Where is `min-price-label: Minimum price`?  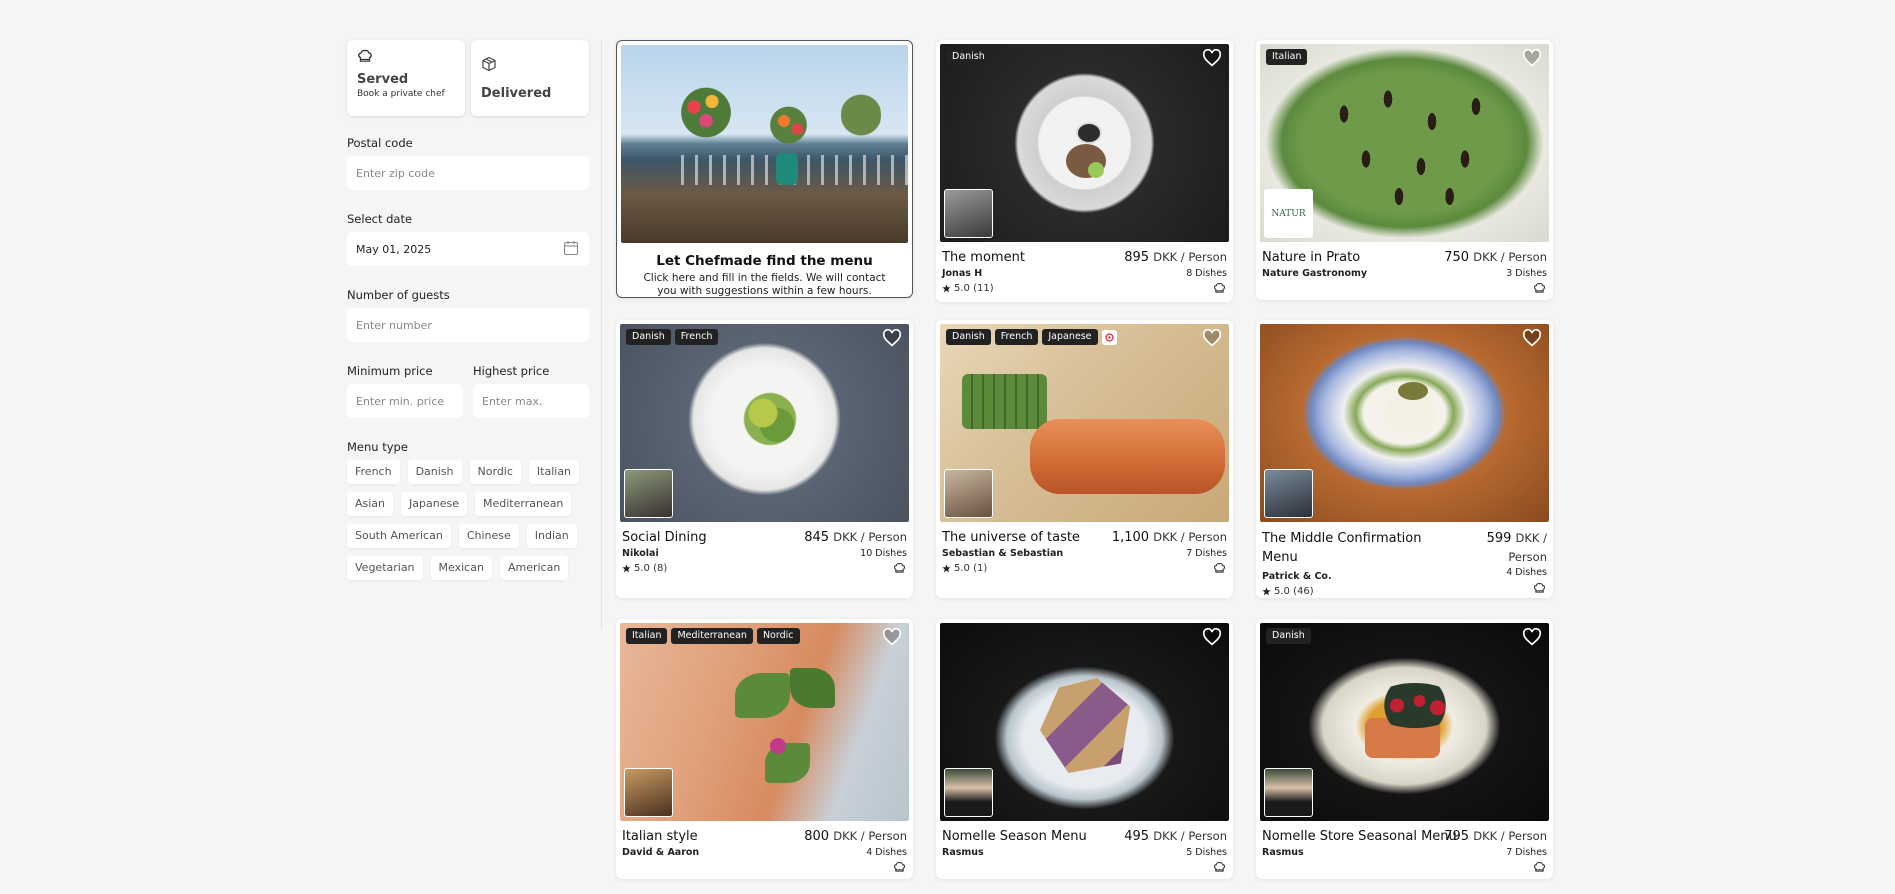 min-price-label: Minimum price is located at coordinates (390, 371).